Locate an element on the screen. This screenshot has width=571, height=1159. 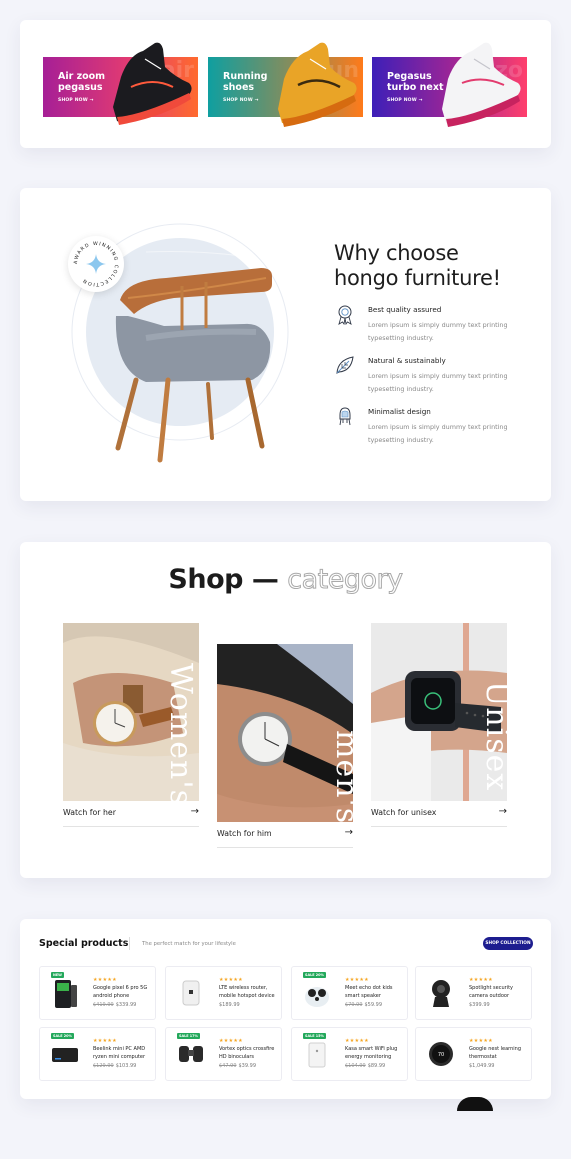
current-price: $59.99 is located at coordinates (373, 1005).